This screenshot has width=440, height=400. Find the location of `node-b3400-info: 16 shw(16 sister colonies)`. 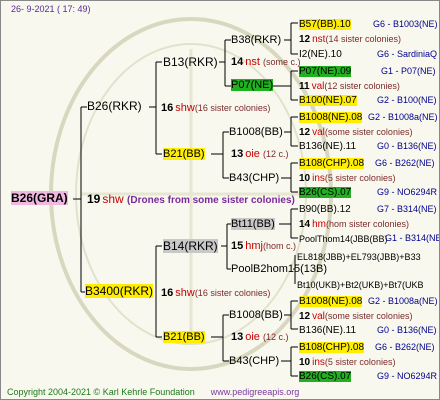

node-b3400-info: 16 shw(16 sister colonies) is located at coordinates (216, 293).